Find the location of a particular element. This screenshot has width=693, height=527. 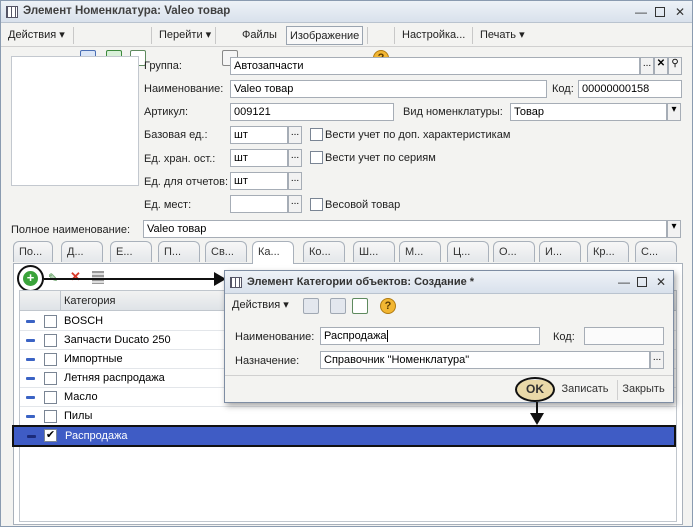

dialog-name-field: Распродажа is located at coordinates (430, 336).